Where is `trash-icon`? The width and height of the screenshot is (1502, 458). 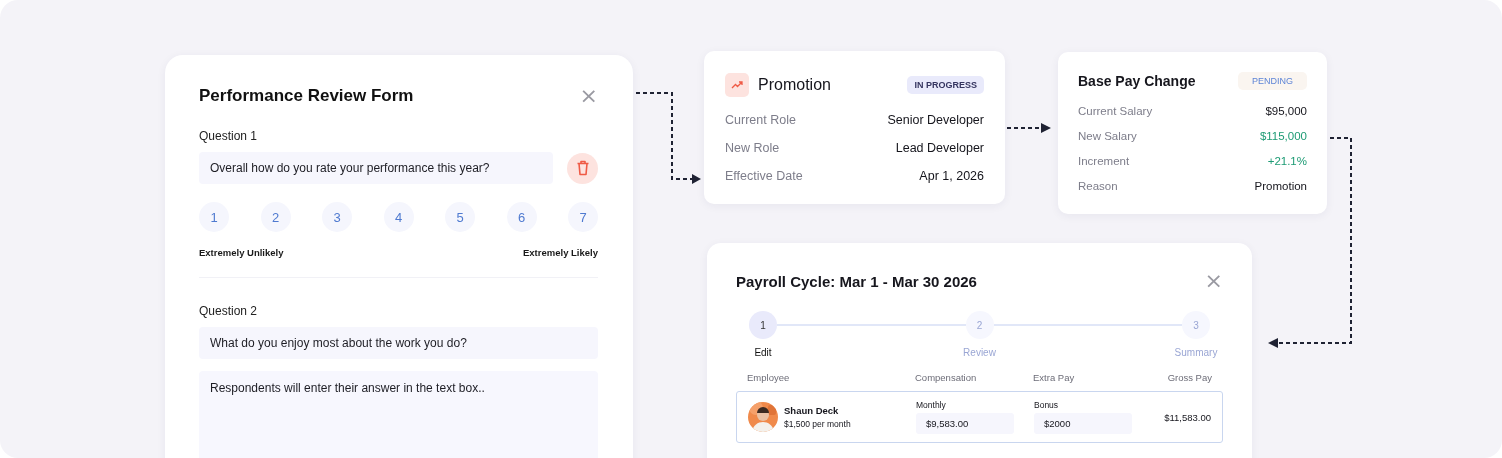
trash-icon is located at coordinates (582, 168).